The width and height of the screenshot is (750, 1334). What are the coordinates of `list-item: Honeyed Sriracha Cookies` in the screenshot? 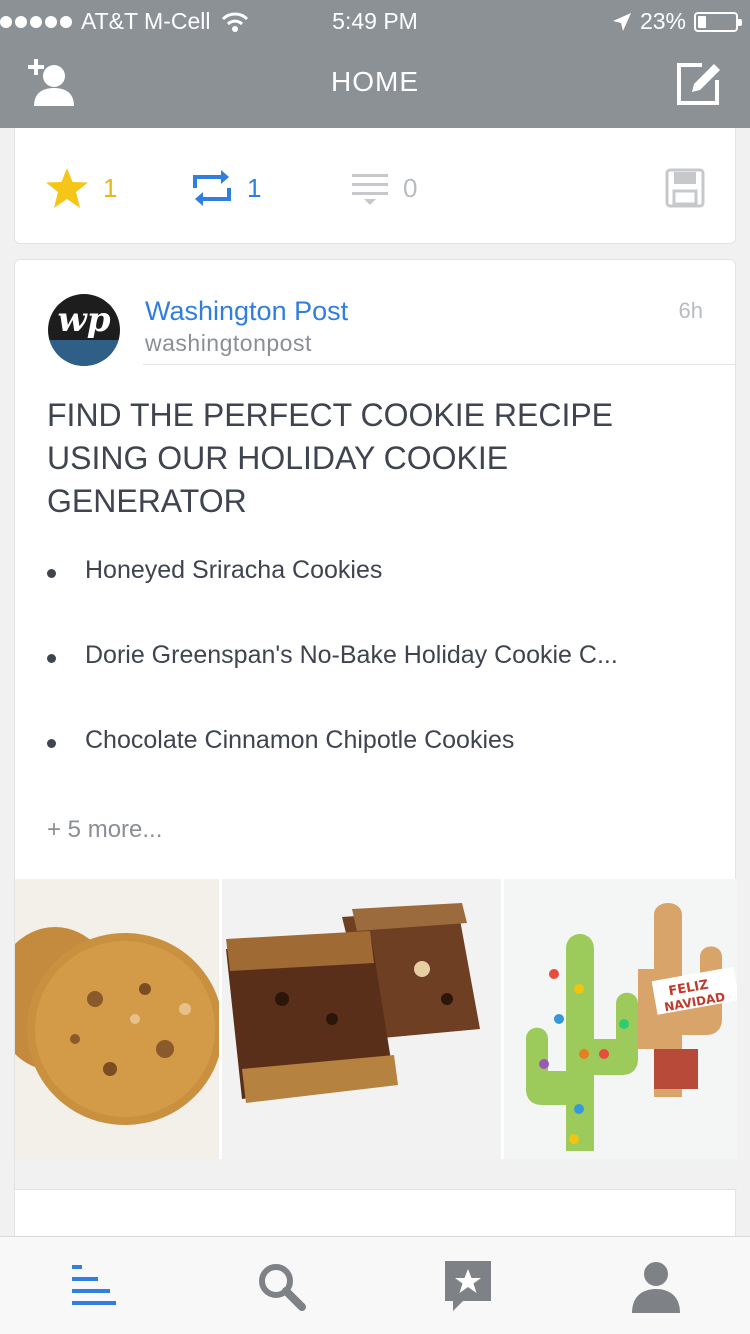 It's located at (377, 598).